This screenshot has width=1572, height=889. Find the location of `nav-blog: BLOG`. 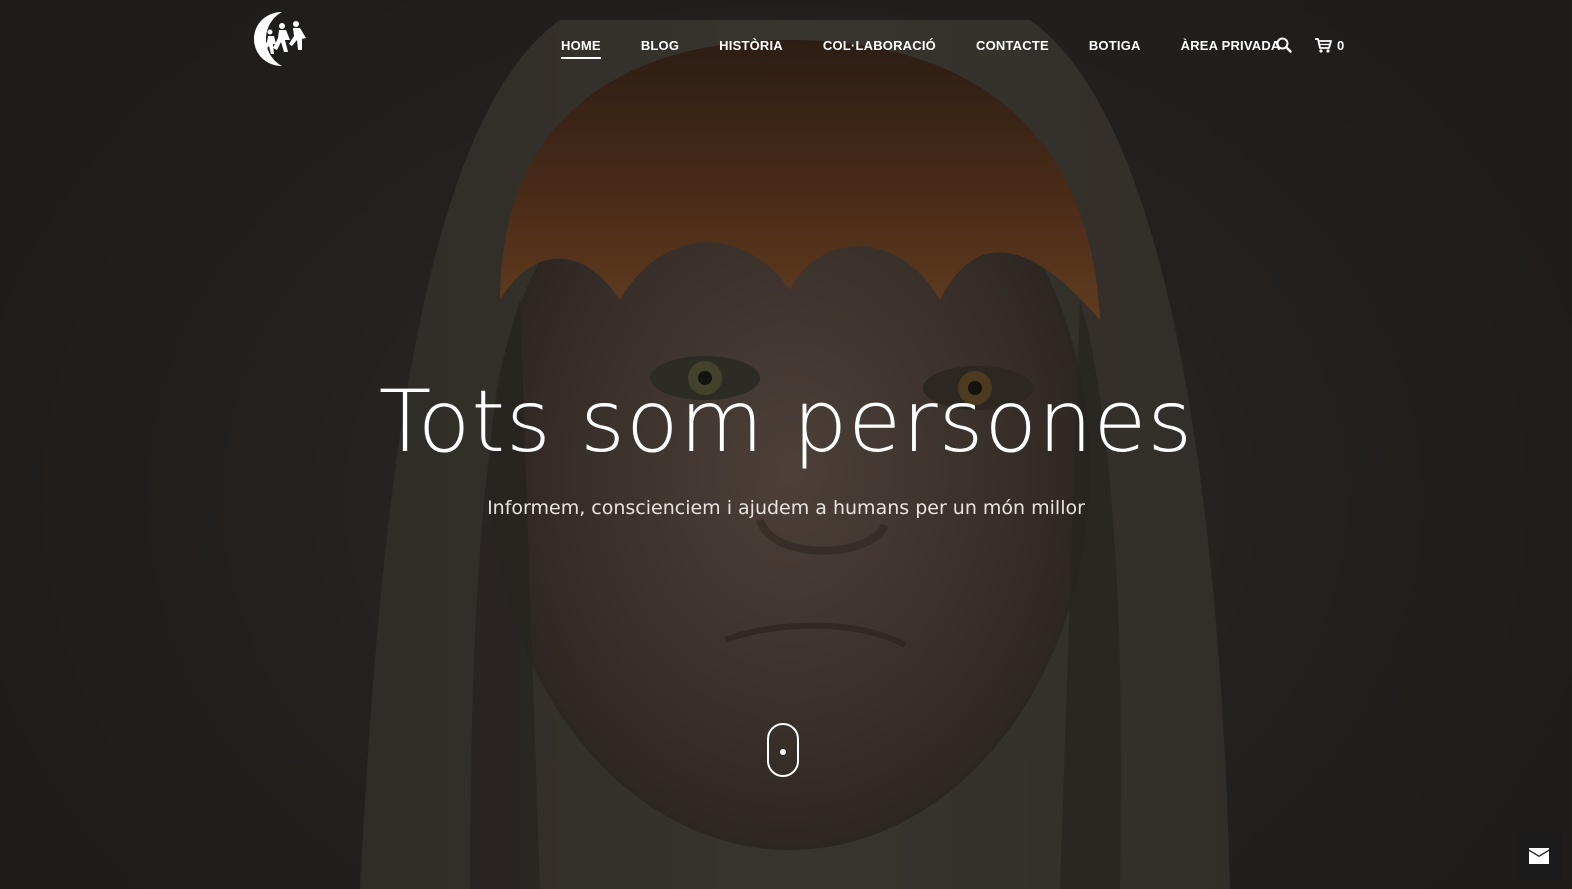

nav-blog: BLOG is located at coordinates (660, 46).